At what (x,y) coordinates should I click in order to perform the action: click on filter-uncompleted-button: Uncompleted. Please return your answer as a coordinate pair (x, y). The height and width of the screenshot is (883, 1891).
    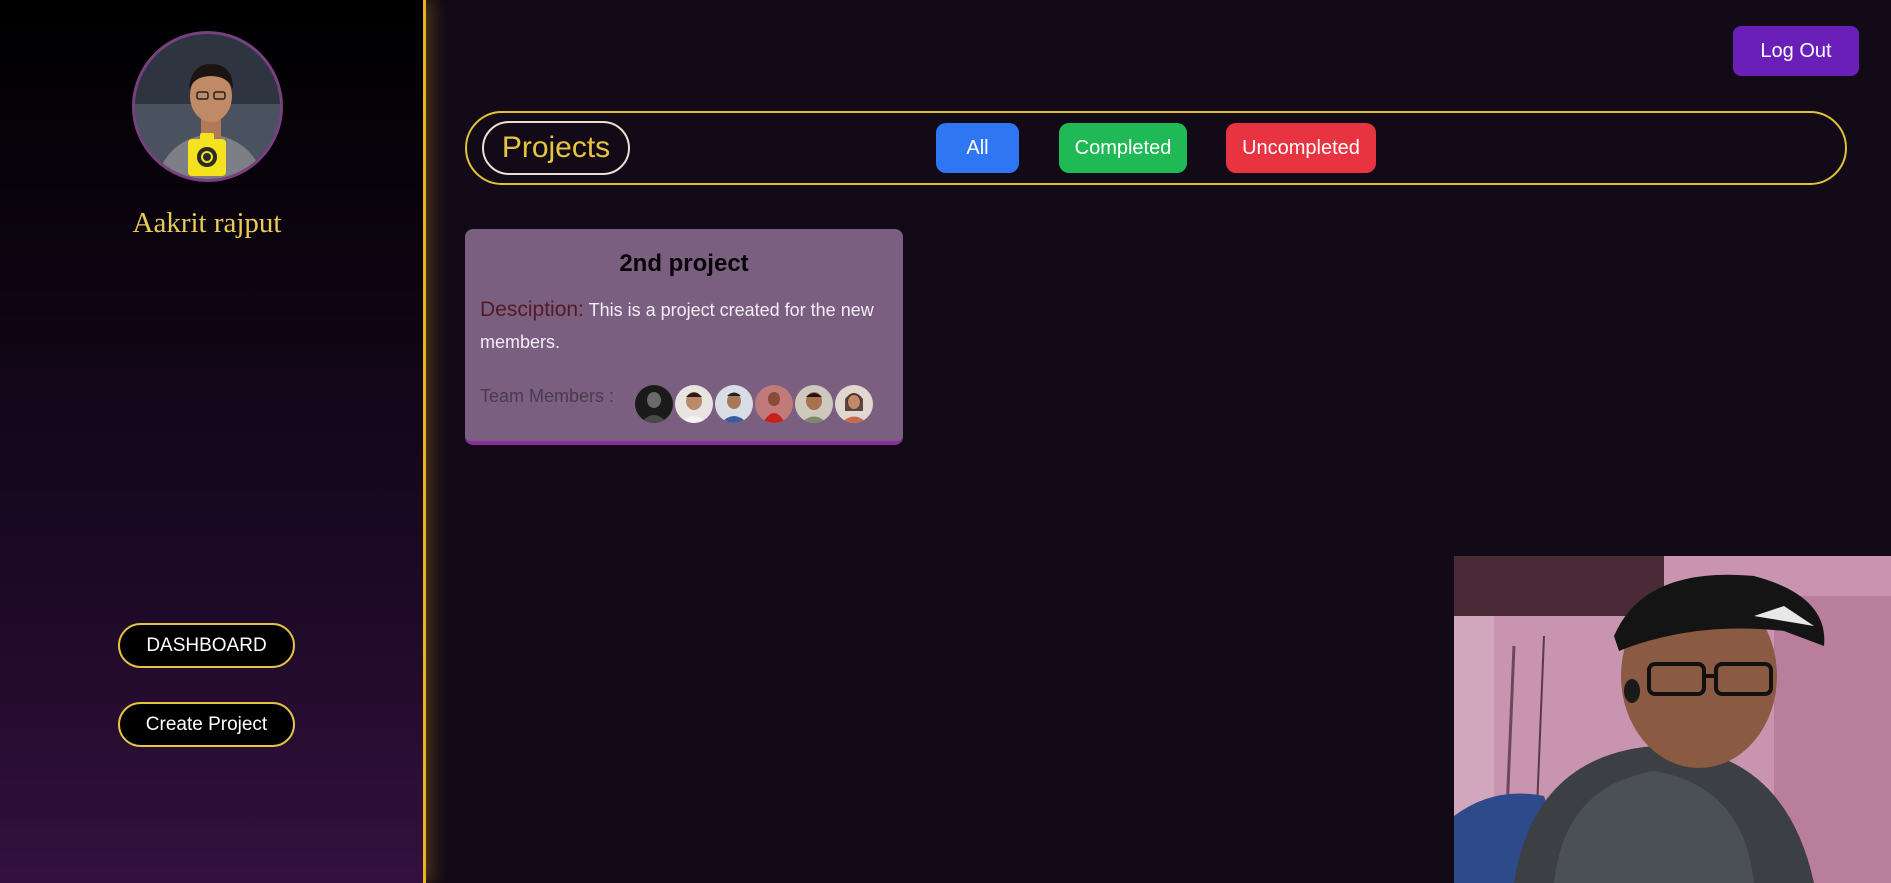
    Looking at the image, I should click on (1301, 148).